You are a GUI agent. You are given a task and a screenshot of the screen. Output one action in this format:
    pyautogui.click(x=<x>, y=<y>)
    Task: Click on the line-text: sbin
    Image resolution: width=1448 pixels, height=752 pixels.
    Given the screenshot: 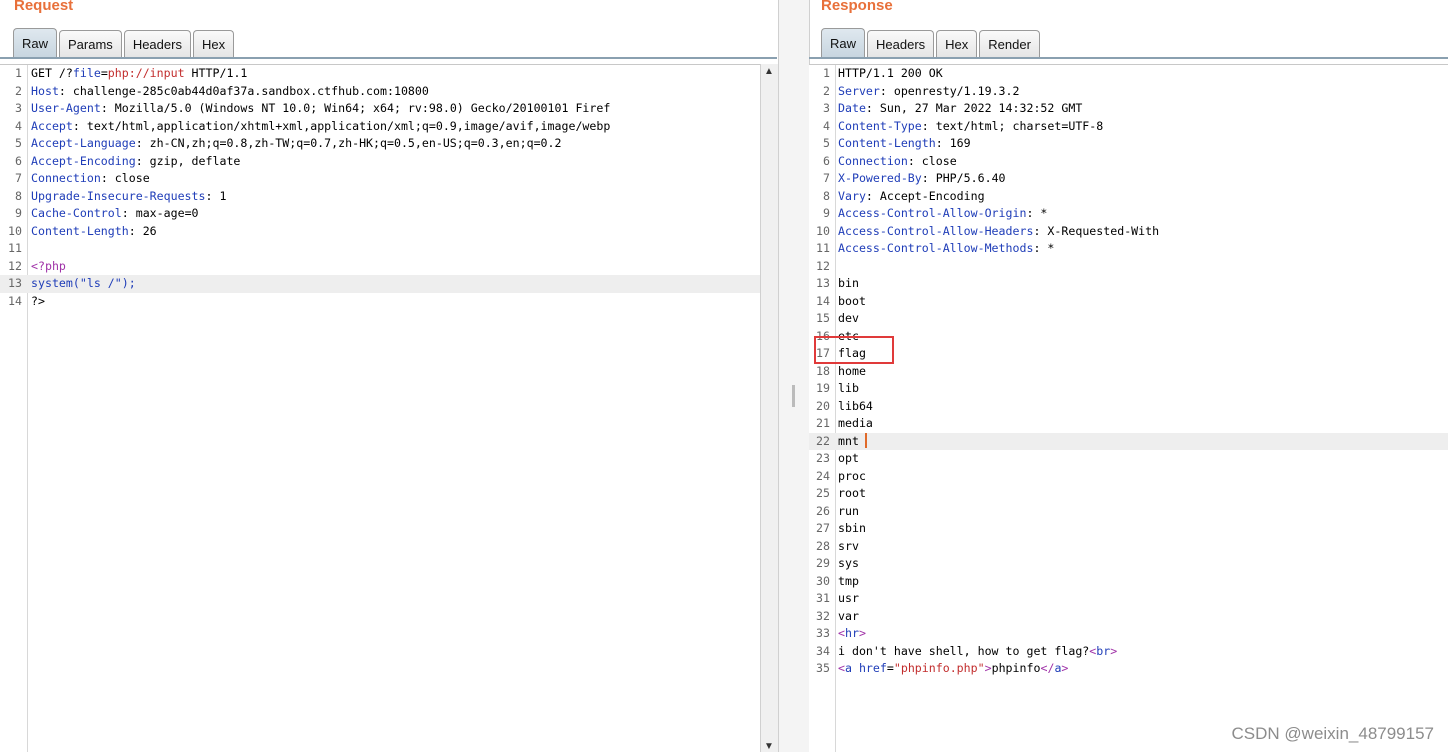 What is the action you would take?
    pyautogui.click(x=852, y=528)
    